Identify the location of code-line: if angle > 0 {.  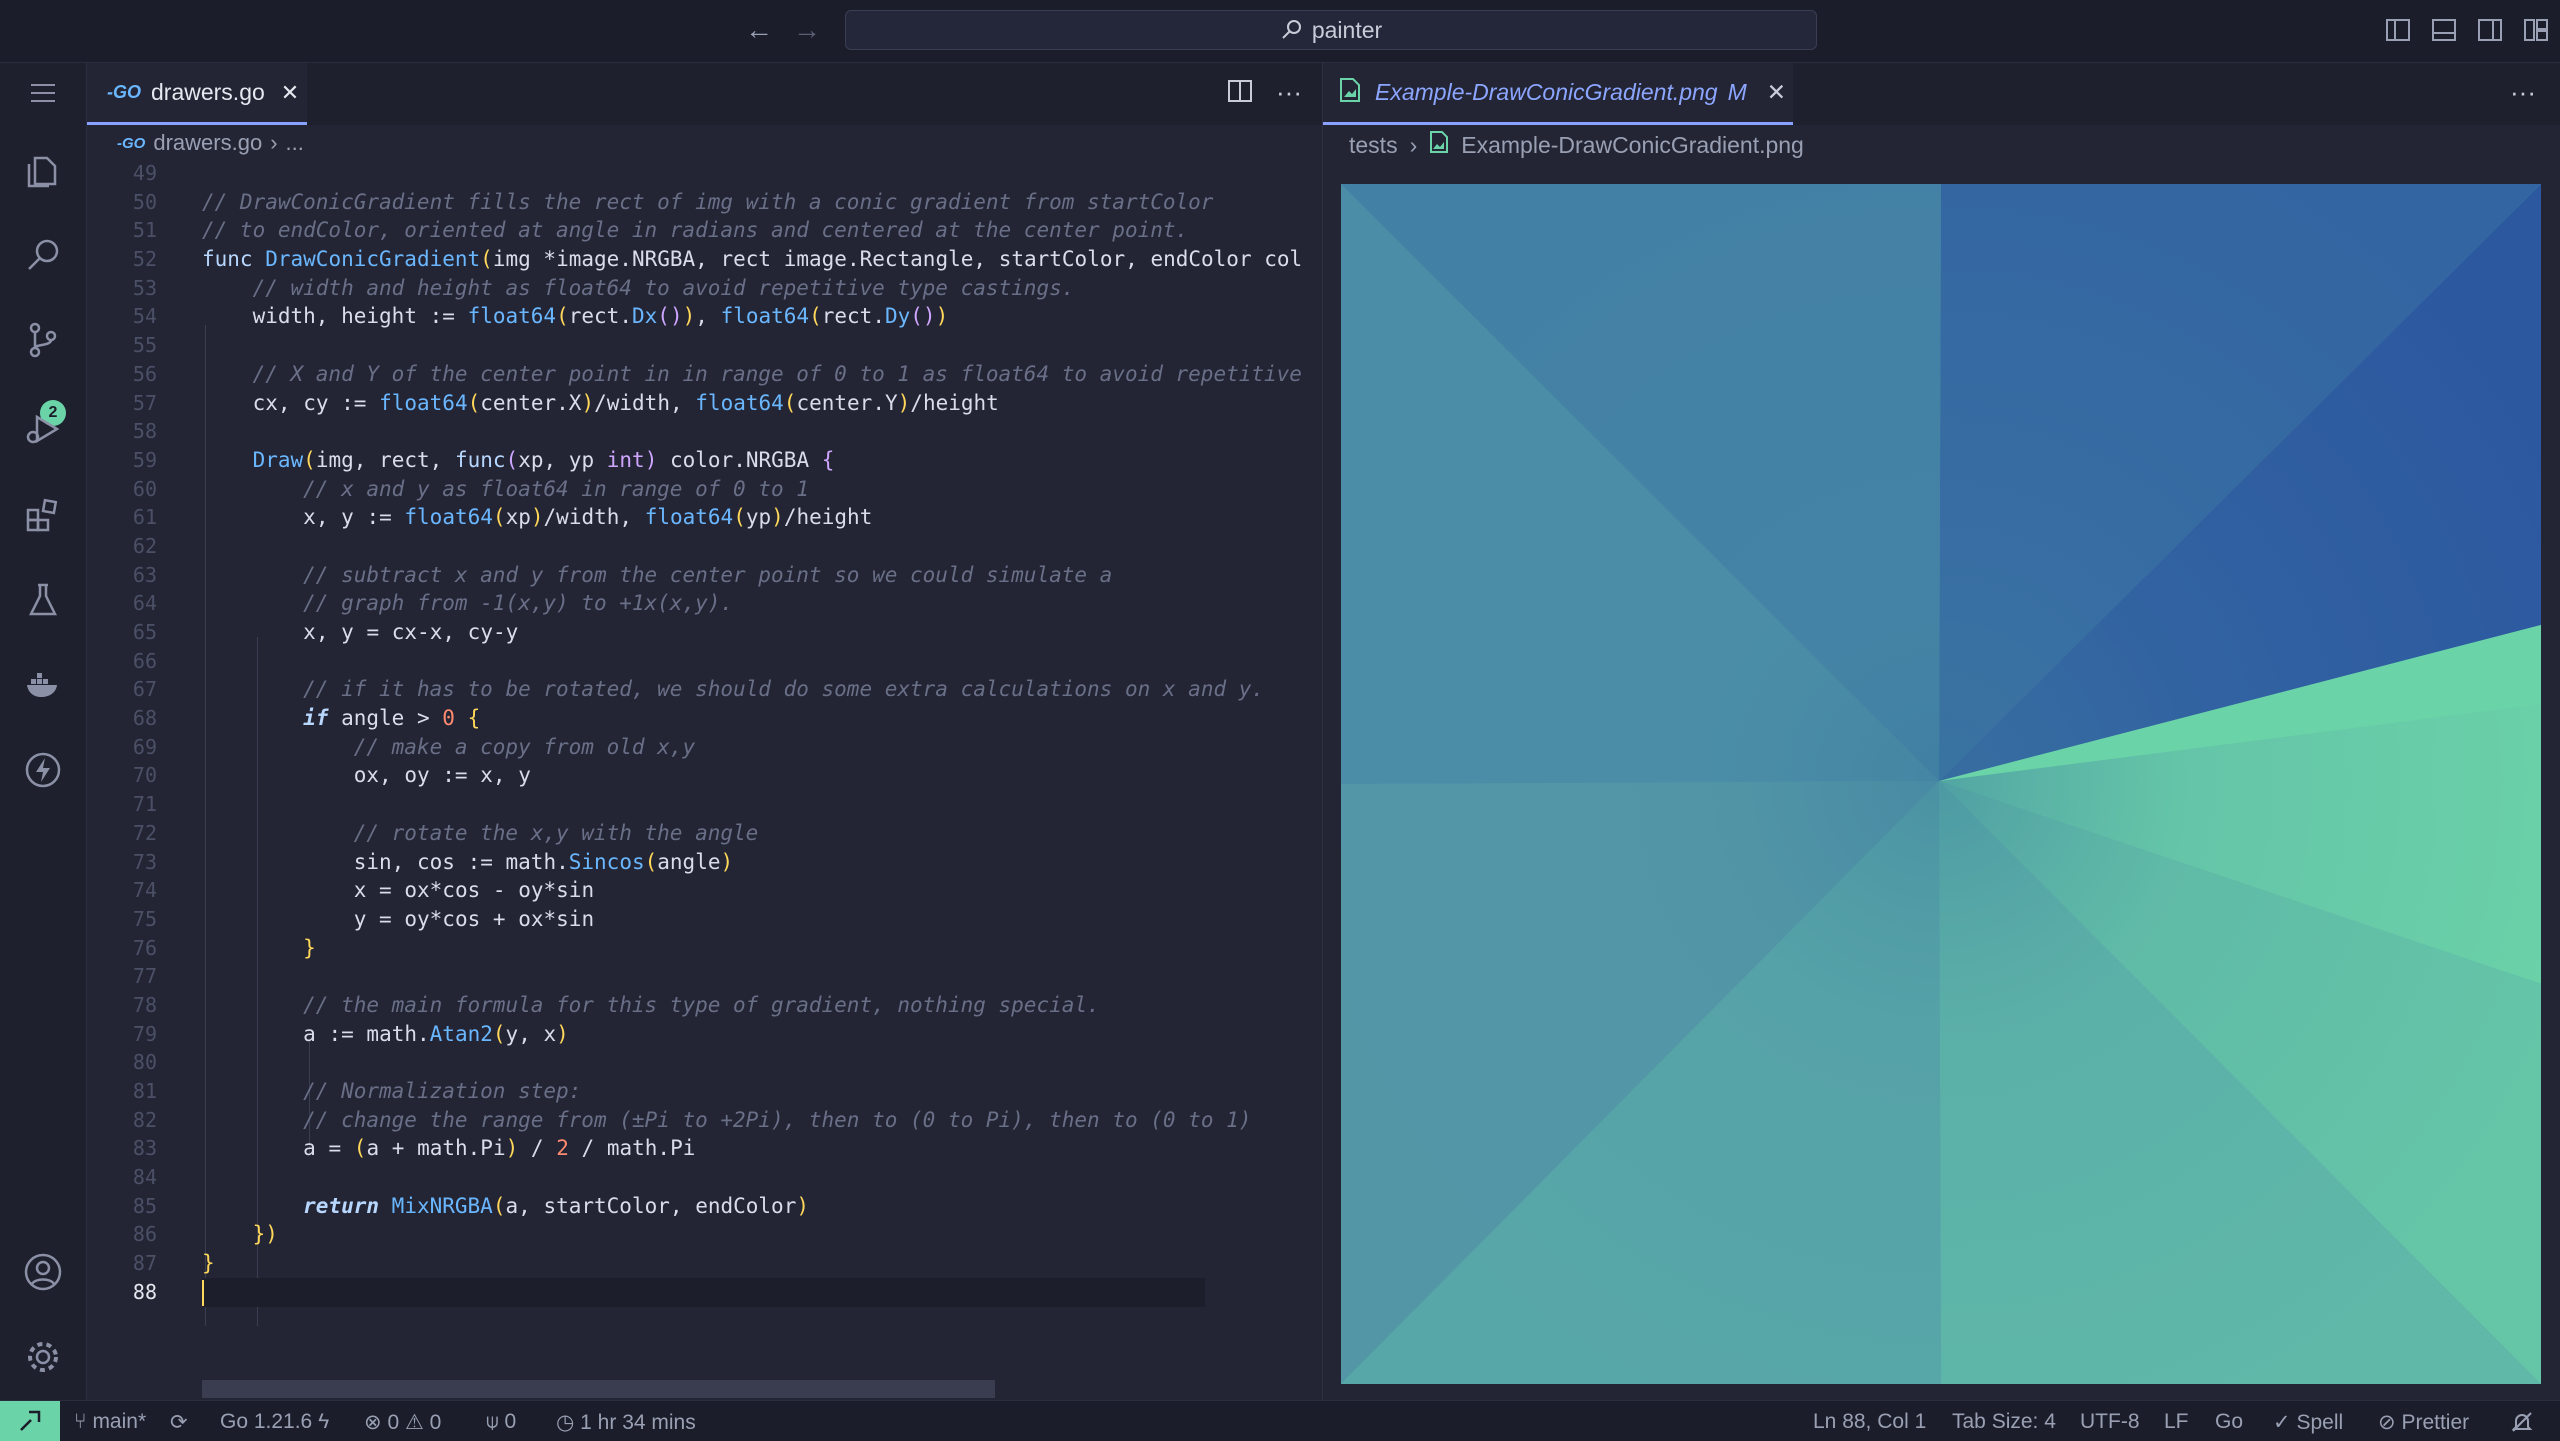
(759, 718).